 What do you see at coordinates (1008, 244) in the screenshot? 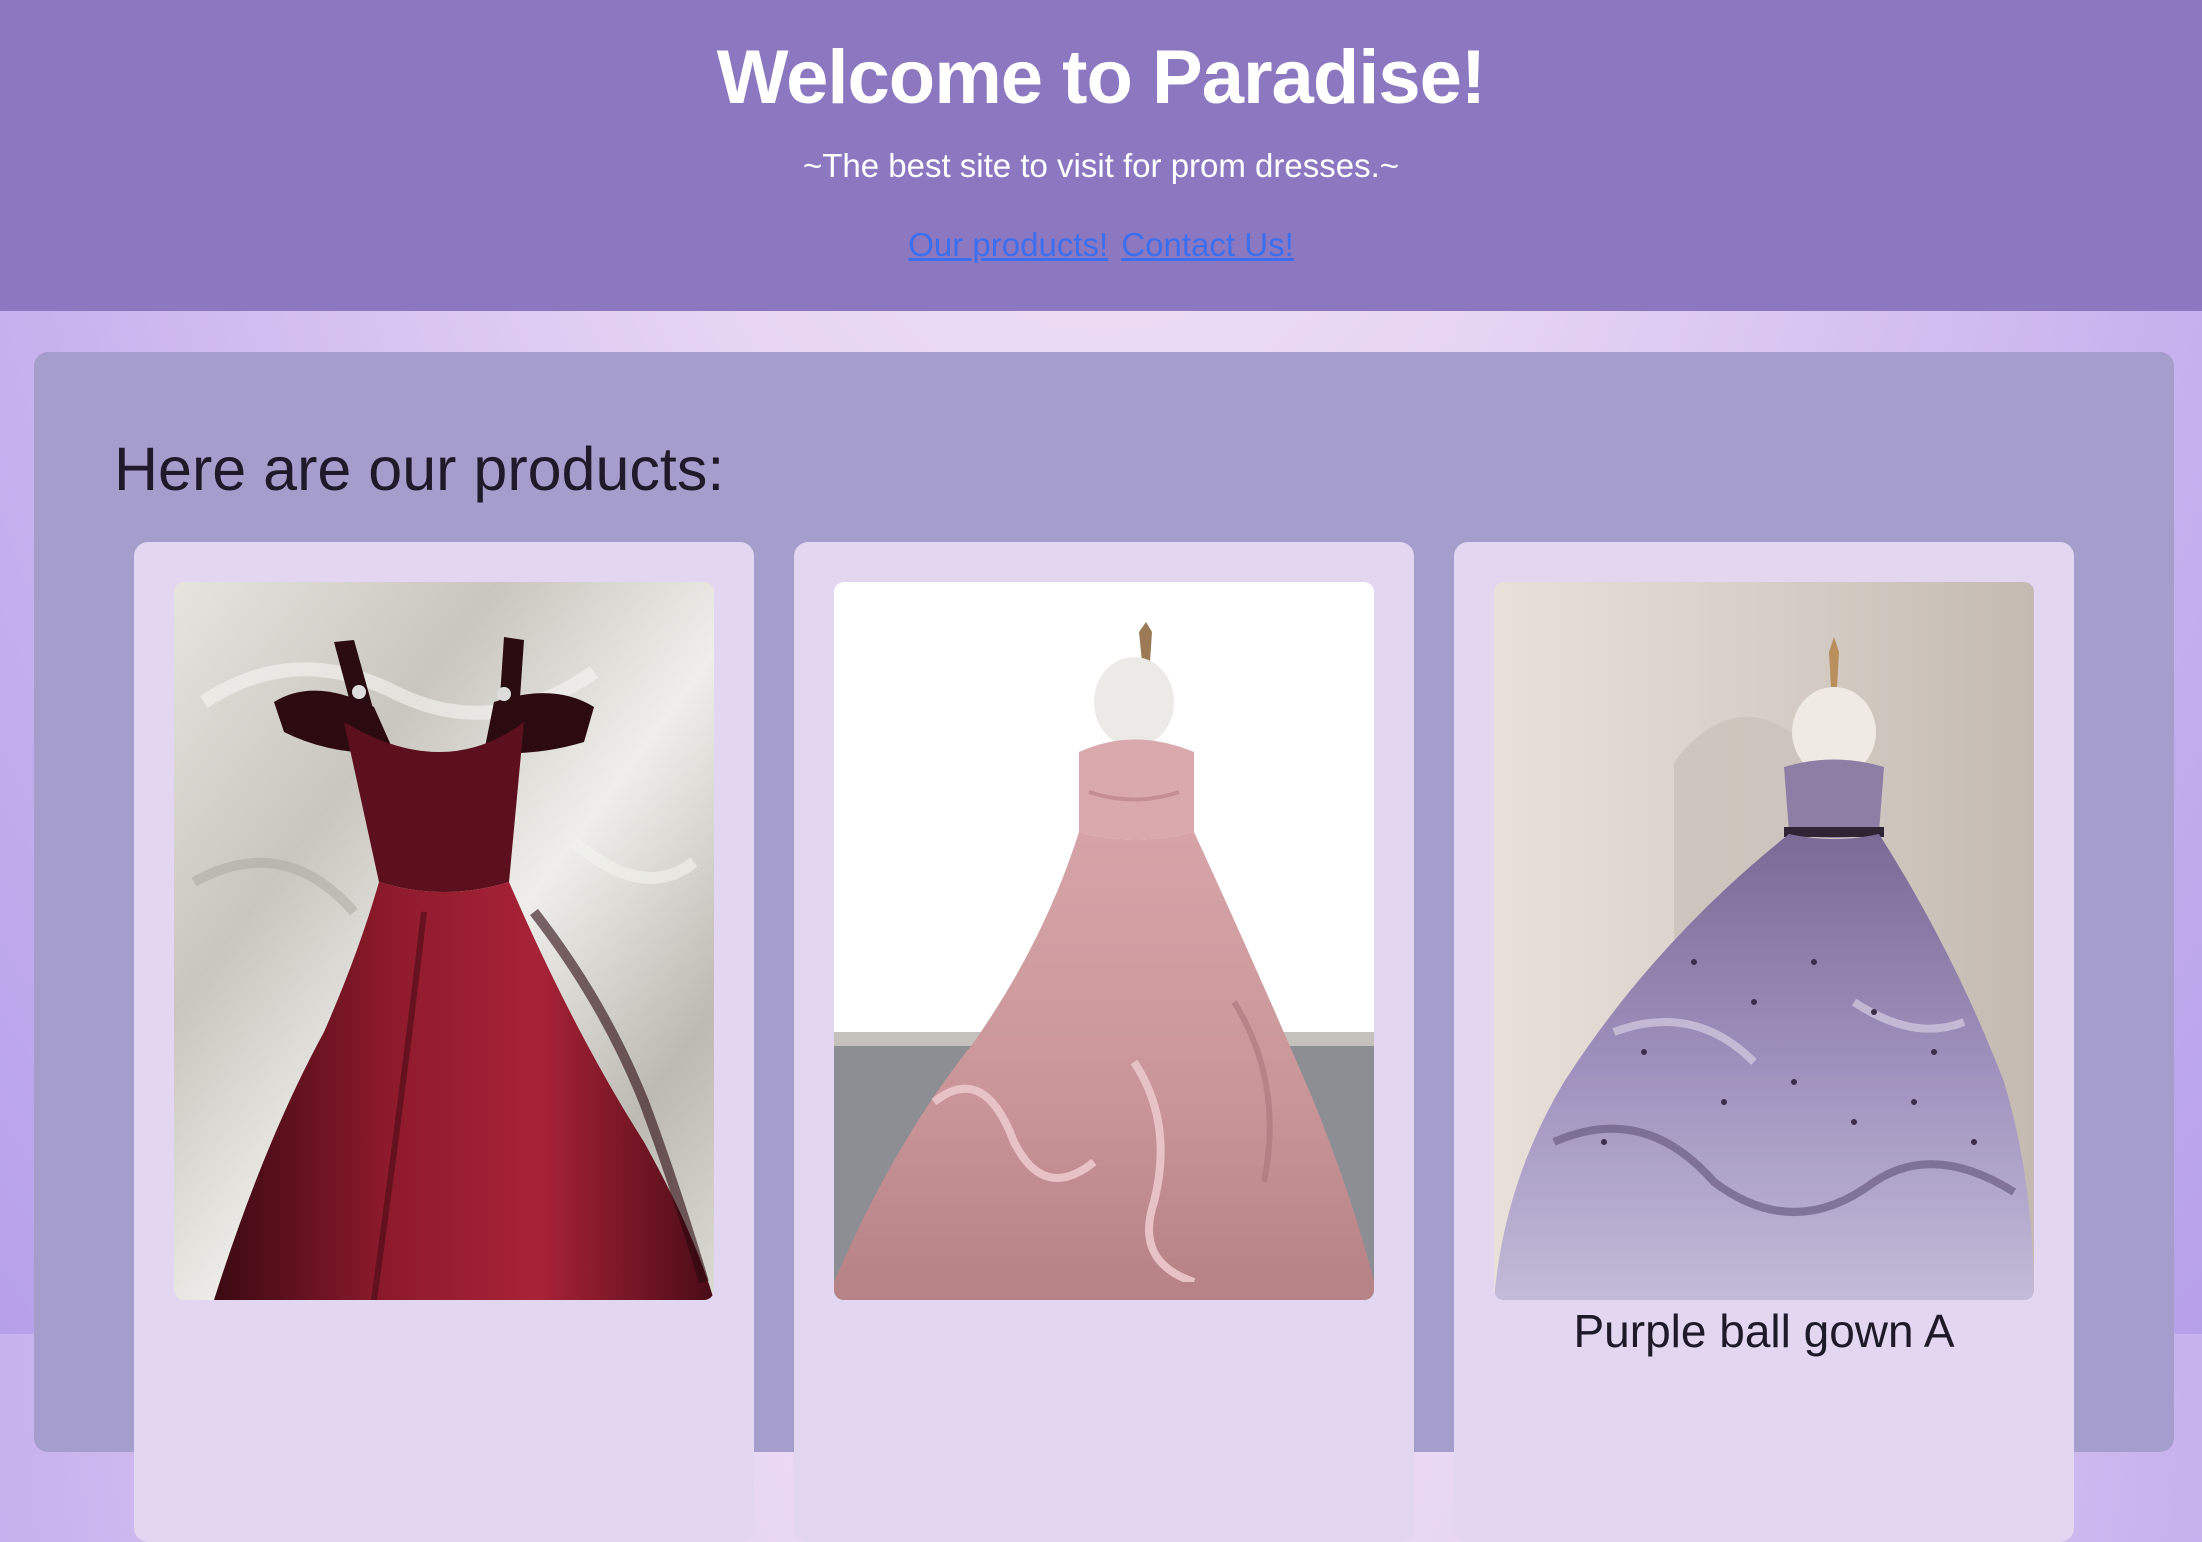
I see `nav-link-products: Our products!` at bounding box center [1008, 244].